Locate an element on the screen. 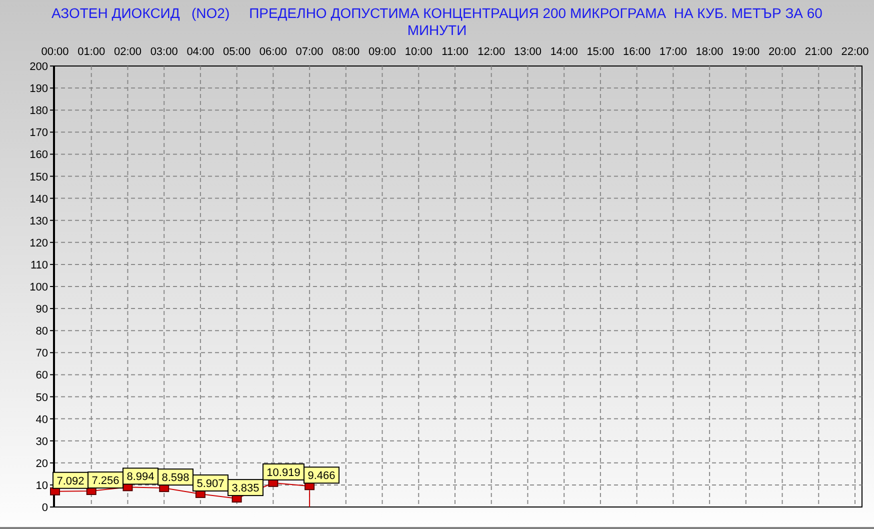 Image resolution: width=874 pixels, height=529 pixels. axis-tick-label: 160 is located at coordinates (39, 155).